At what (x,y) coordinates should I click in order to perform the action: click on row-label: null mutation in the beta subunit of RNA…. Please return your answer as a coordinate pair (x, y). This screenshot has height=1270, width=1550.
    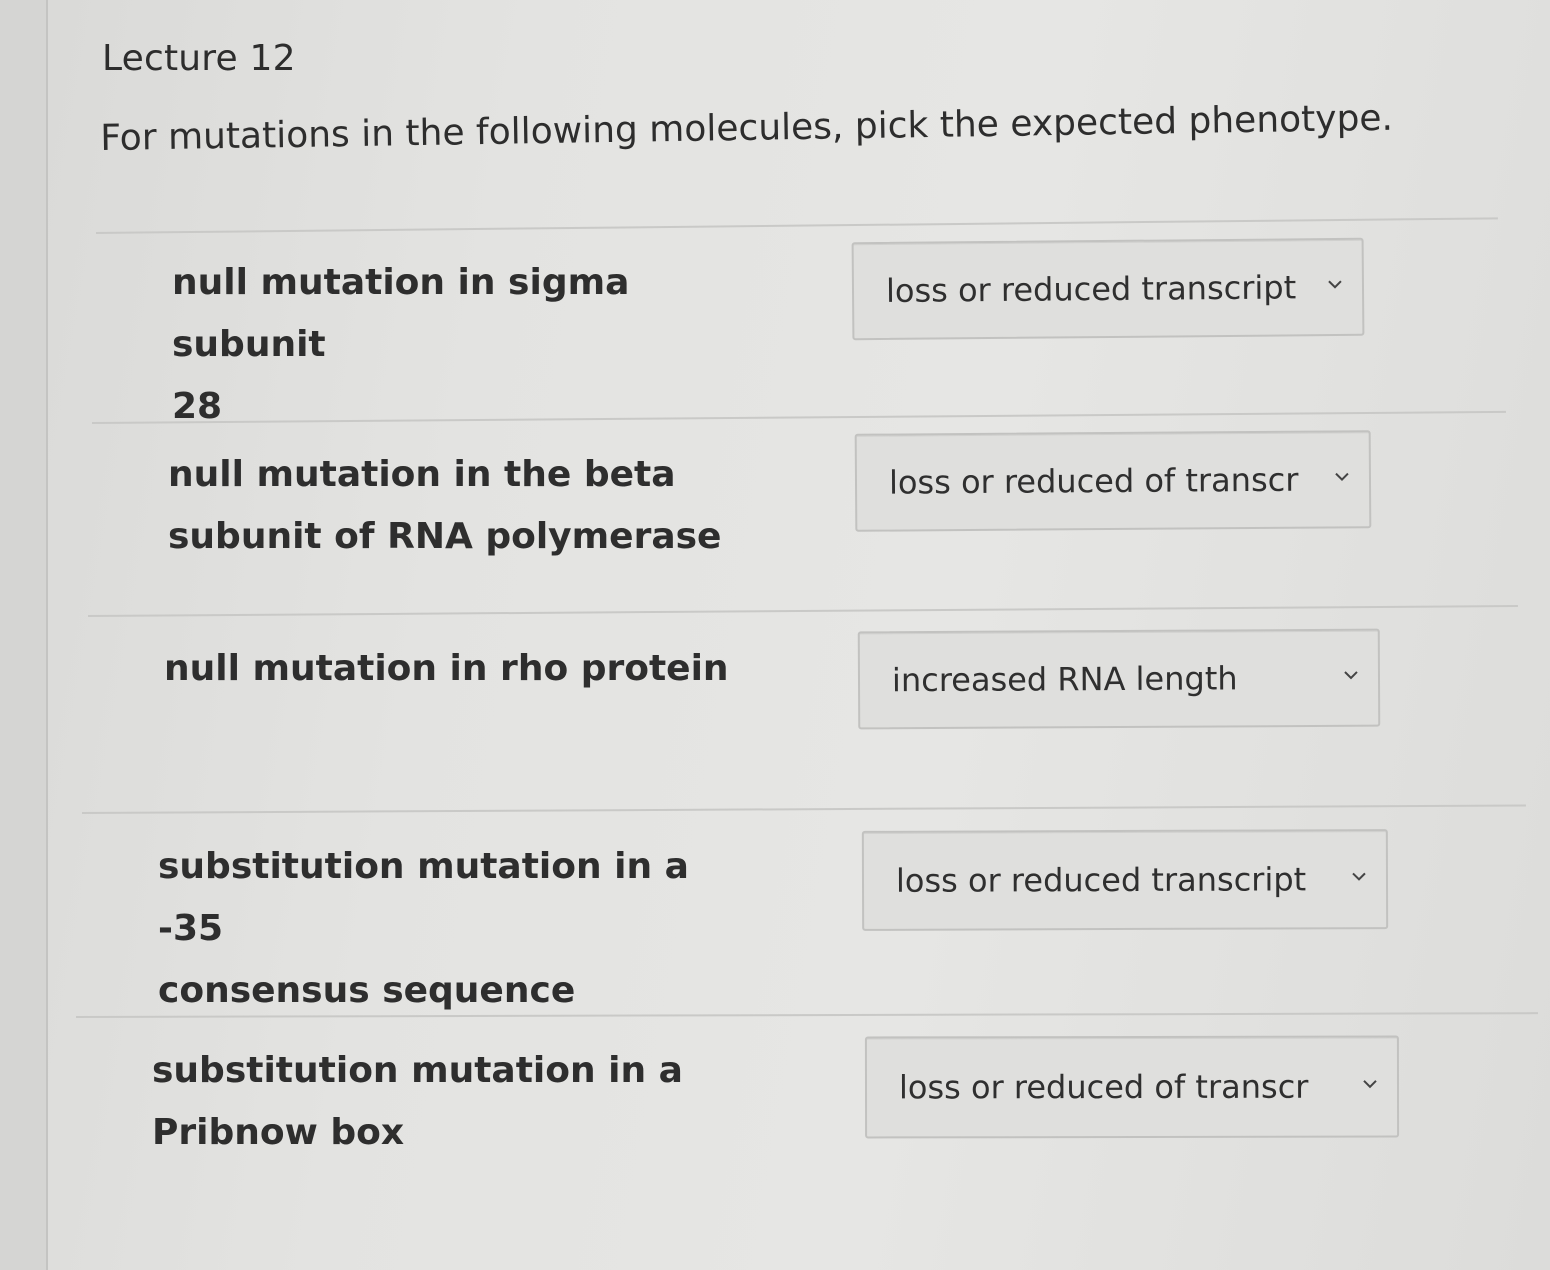
    Looking at the image, I should click on (445, 505).